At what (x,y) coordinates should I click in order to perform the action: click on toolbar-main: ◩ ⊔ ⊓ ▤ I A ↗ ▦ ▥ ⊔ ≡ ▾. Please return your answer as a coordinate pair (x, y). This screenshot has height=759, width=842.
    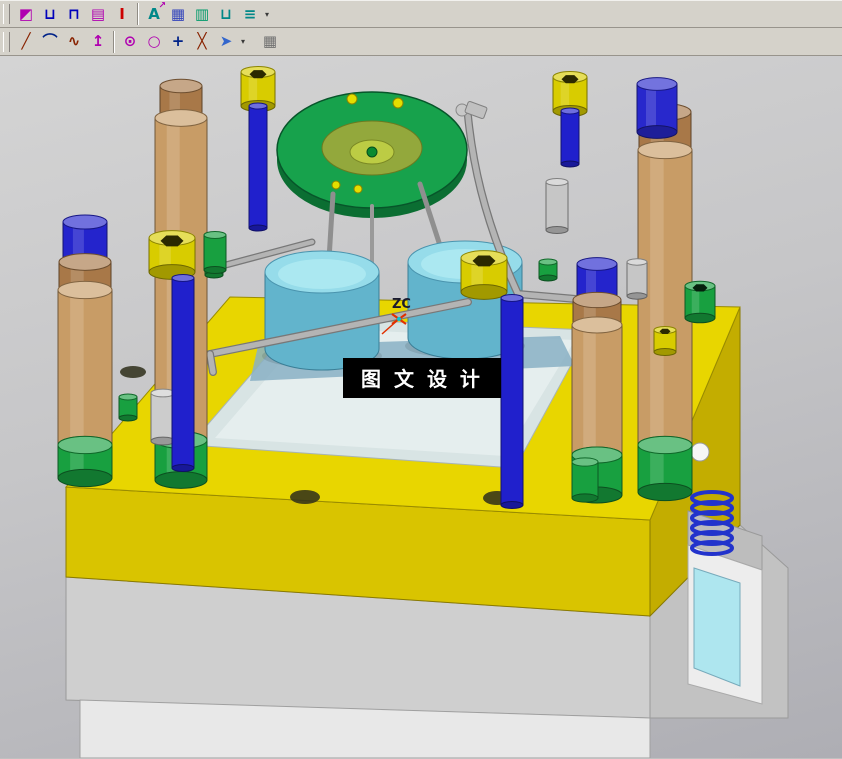
    Looking at the image, I should click on (421, 14).